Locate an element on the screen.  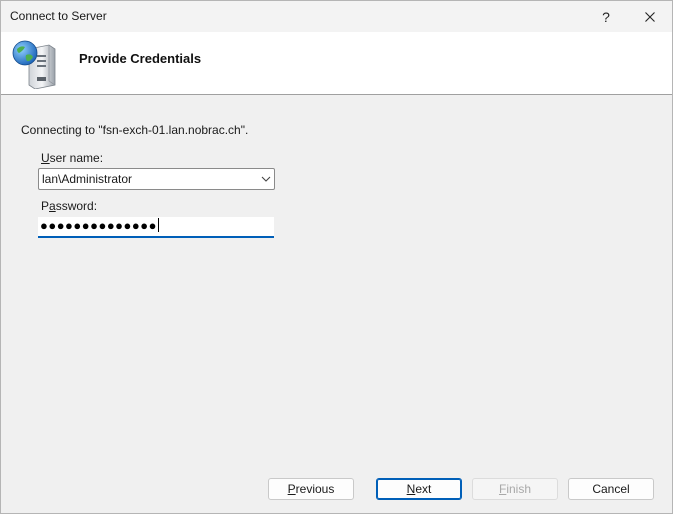
next-accesskey: N is located at coordinates (411, 489).